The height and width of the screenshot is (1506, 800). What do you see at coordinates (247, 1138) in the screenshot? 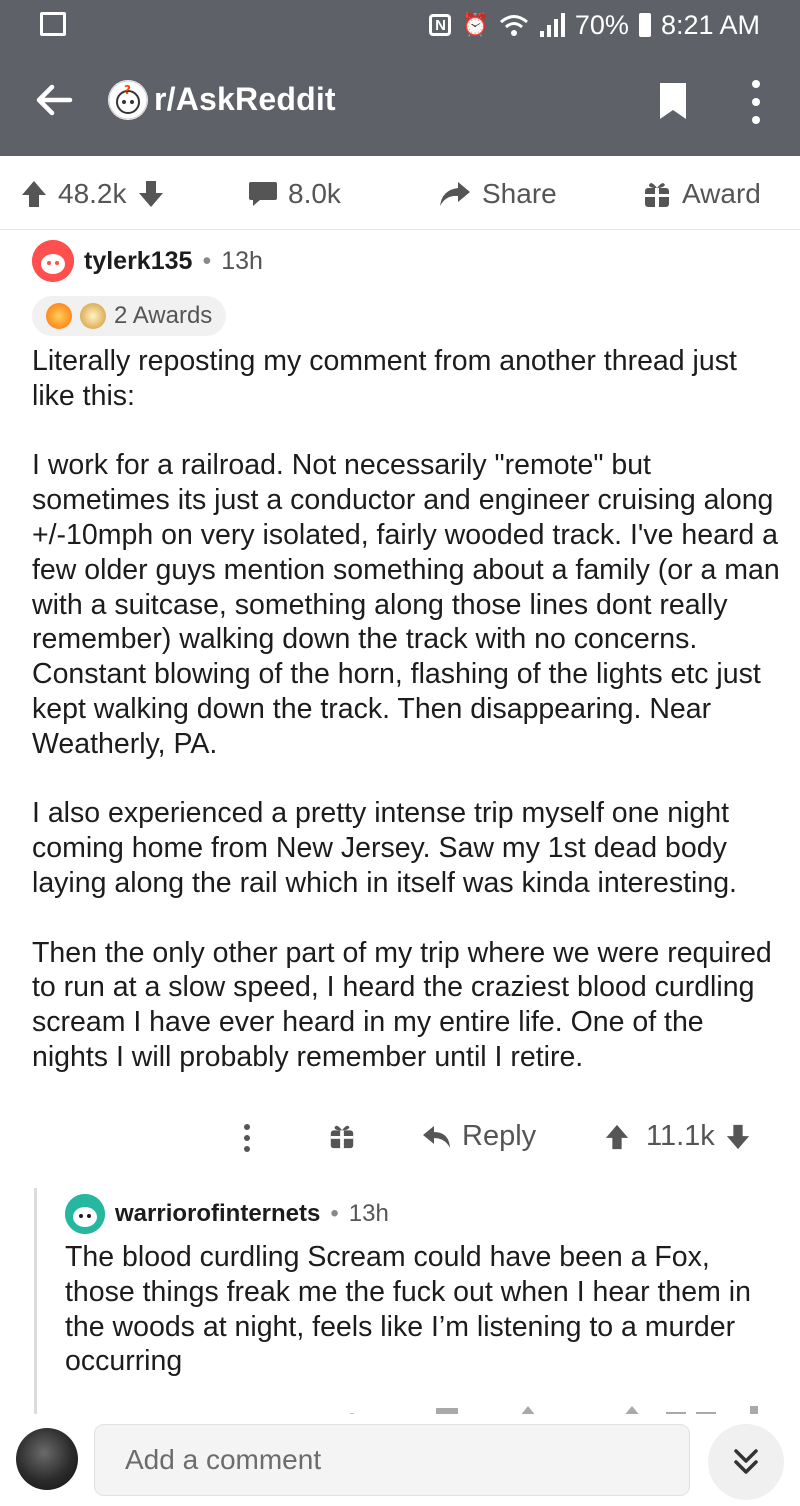
I see `comment-more-icon` at bounding box center [247, 1138].